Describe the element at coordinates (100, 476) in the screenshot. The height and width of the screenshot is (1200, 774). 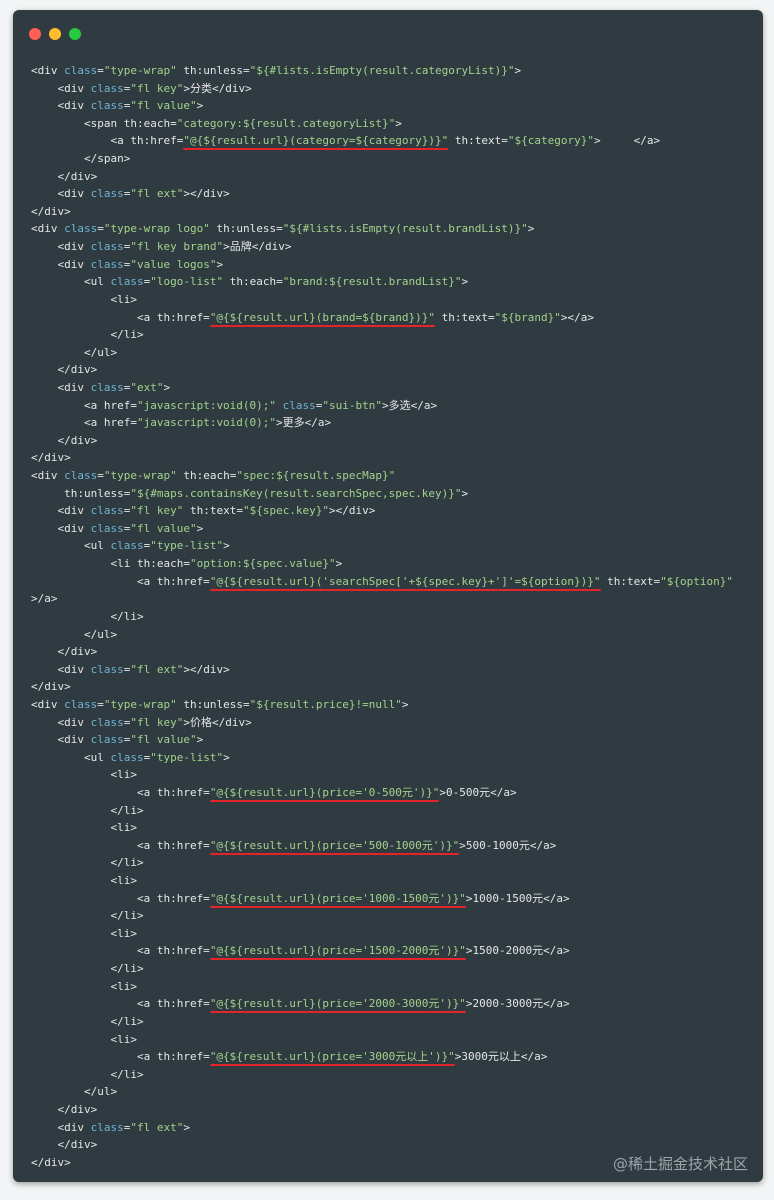
I see `code-token: =` at that location.